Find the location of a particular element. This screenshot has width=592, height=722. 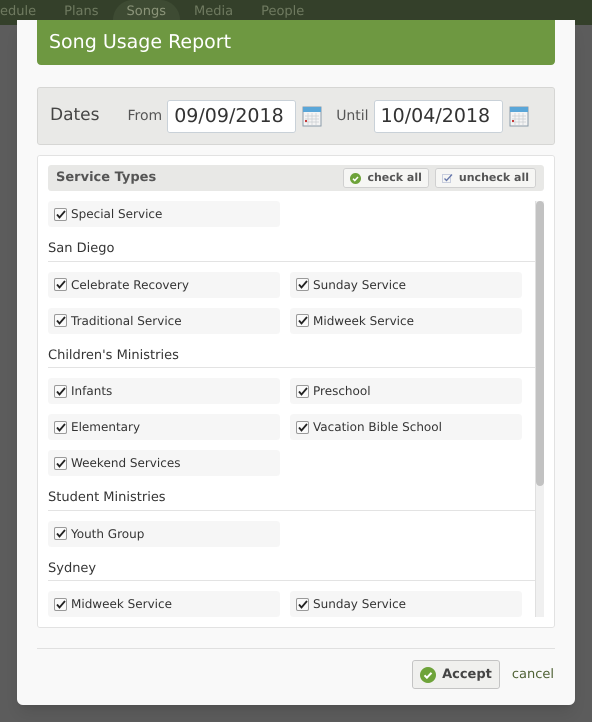

date-field: 09/09/2018 is located at coordinates (231, 116).